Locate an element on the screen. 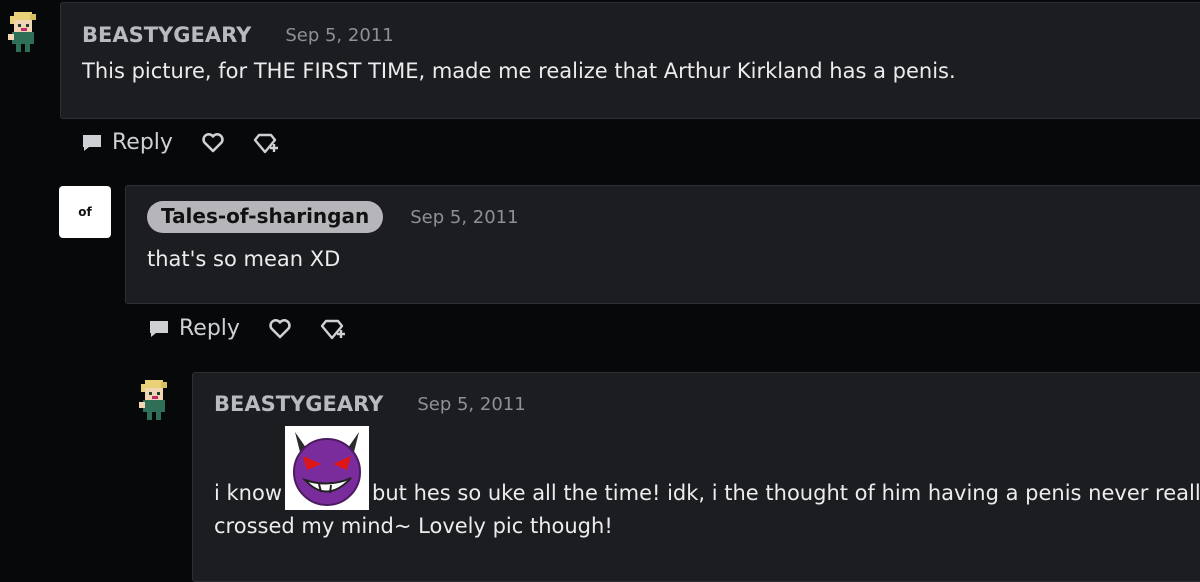 The height and width of the screenshot is (582, 1200). user-avatar: of is located at coordinates (85, 212).